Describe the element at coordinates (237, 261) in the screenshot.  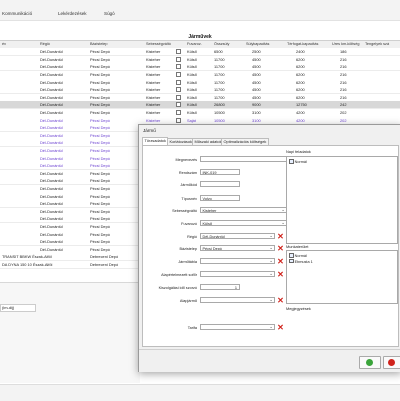
I see `jarmutabla-select` at that location.